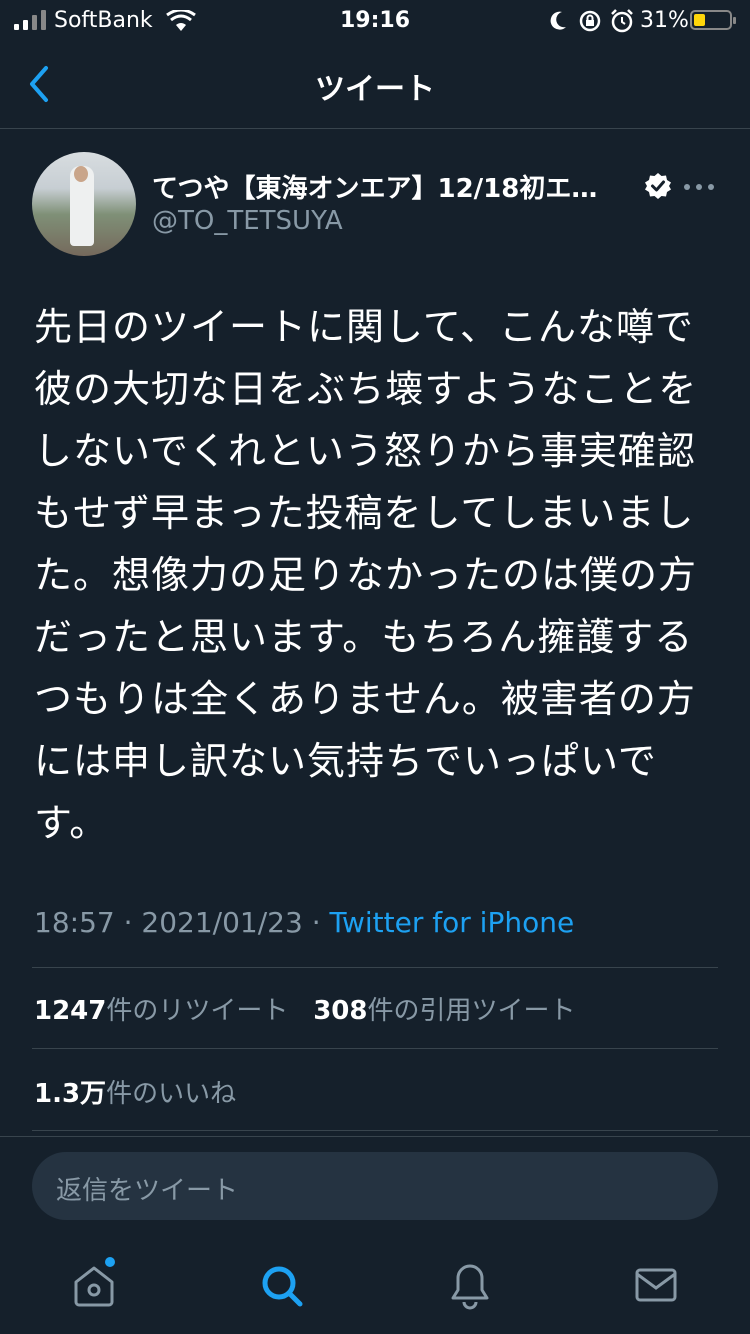 This screenshot has width=750, height=1334. Describe the element at coordinates (84, 204) in the screenshot. I see `avatar` at that location.